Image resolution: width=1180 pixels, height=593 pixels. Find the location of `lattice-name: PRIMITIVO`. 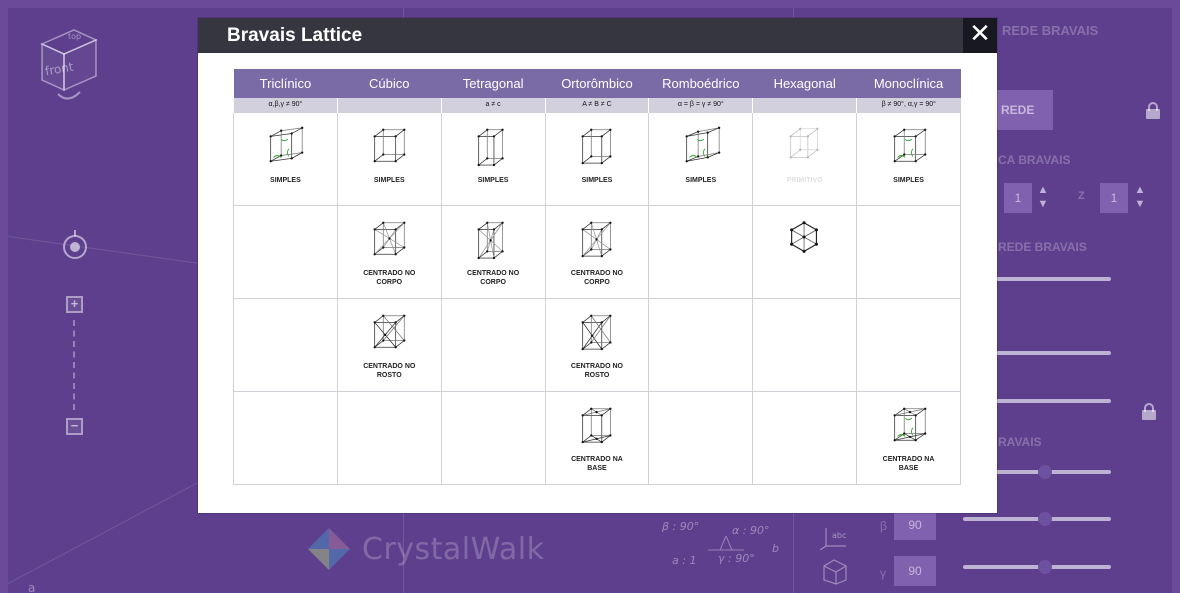

lattice-name: PRIMITIVO is located at coordinates (804, 180).